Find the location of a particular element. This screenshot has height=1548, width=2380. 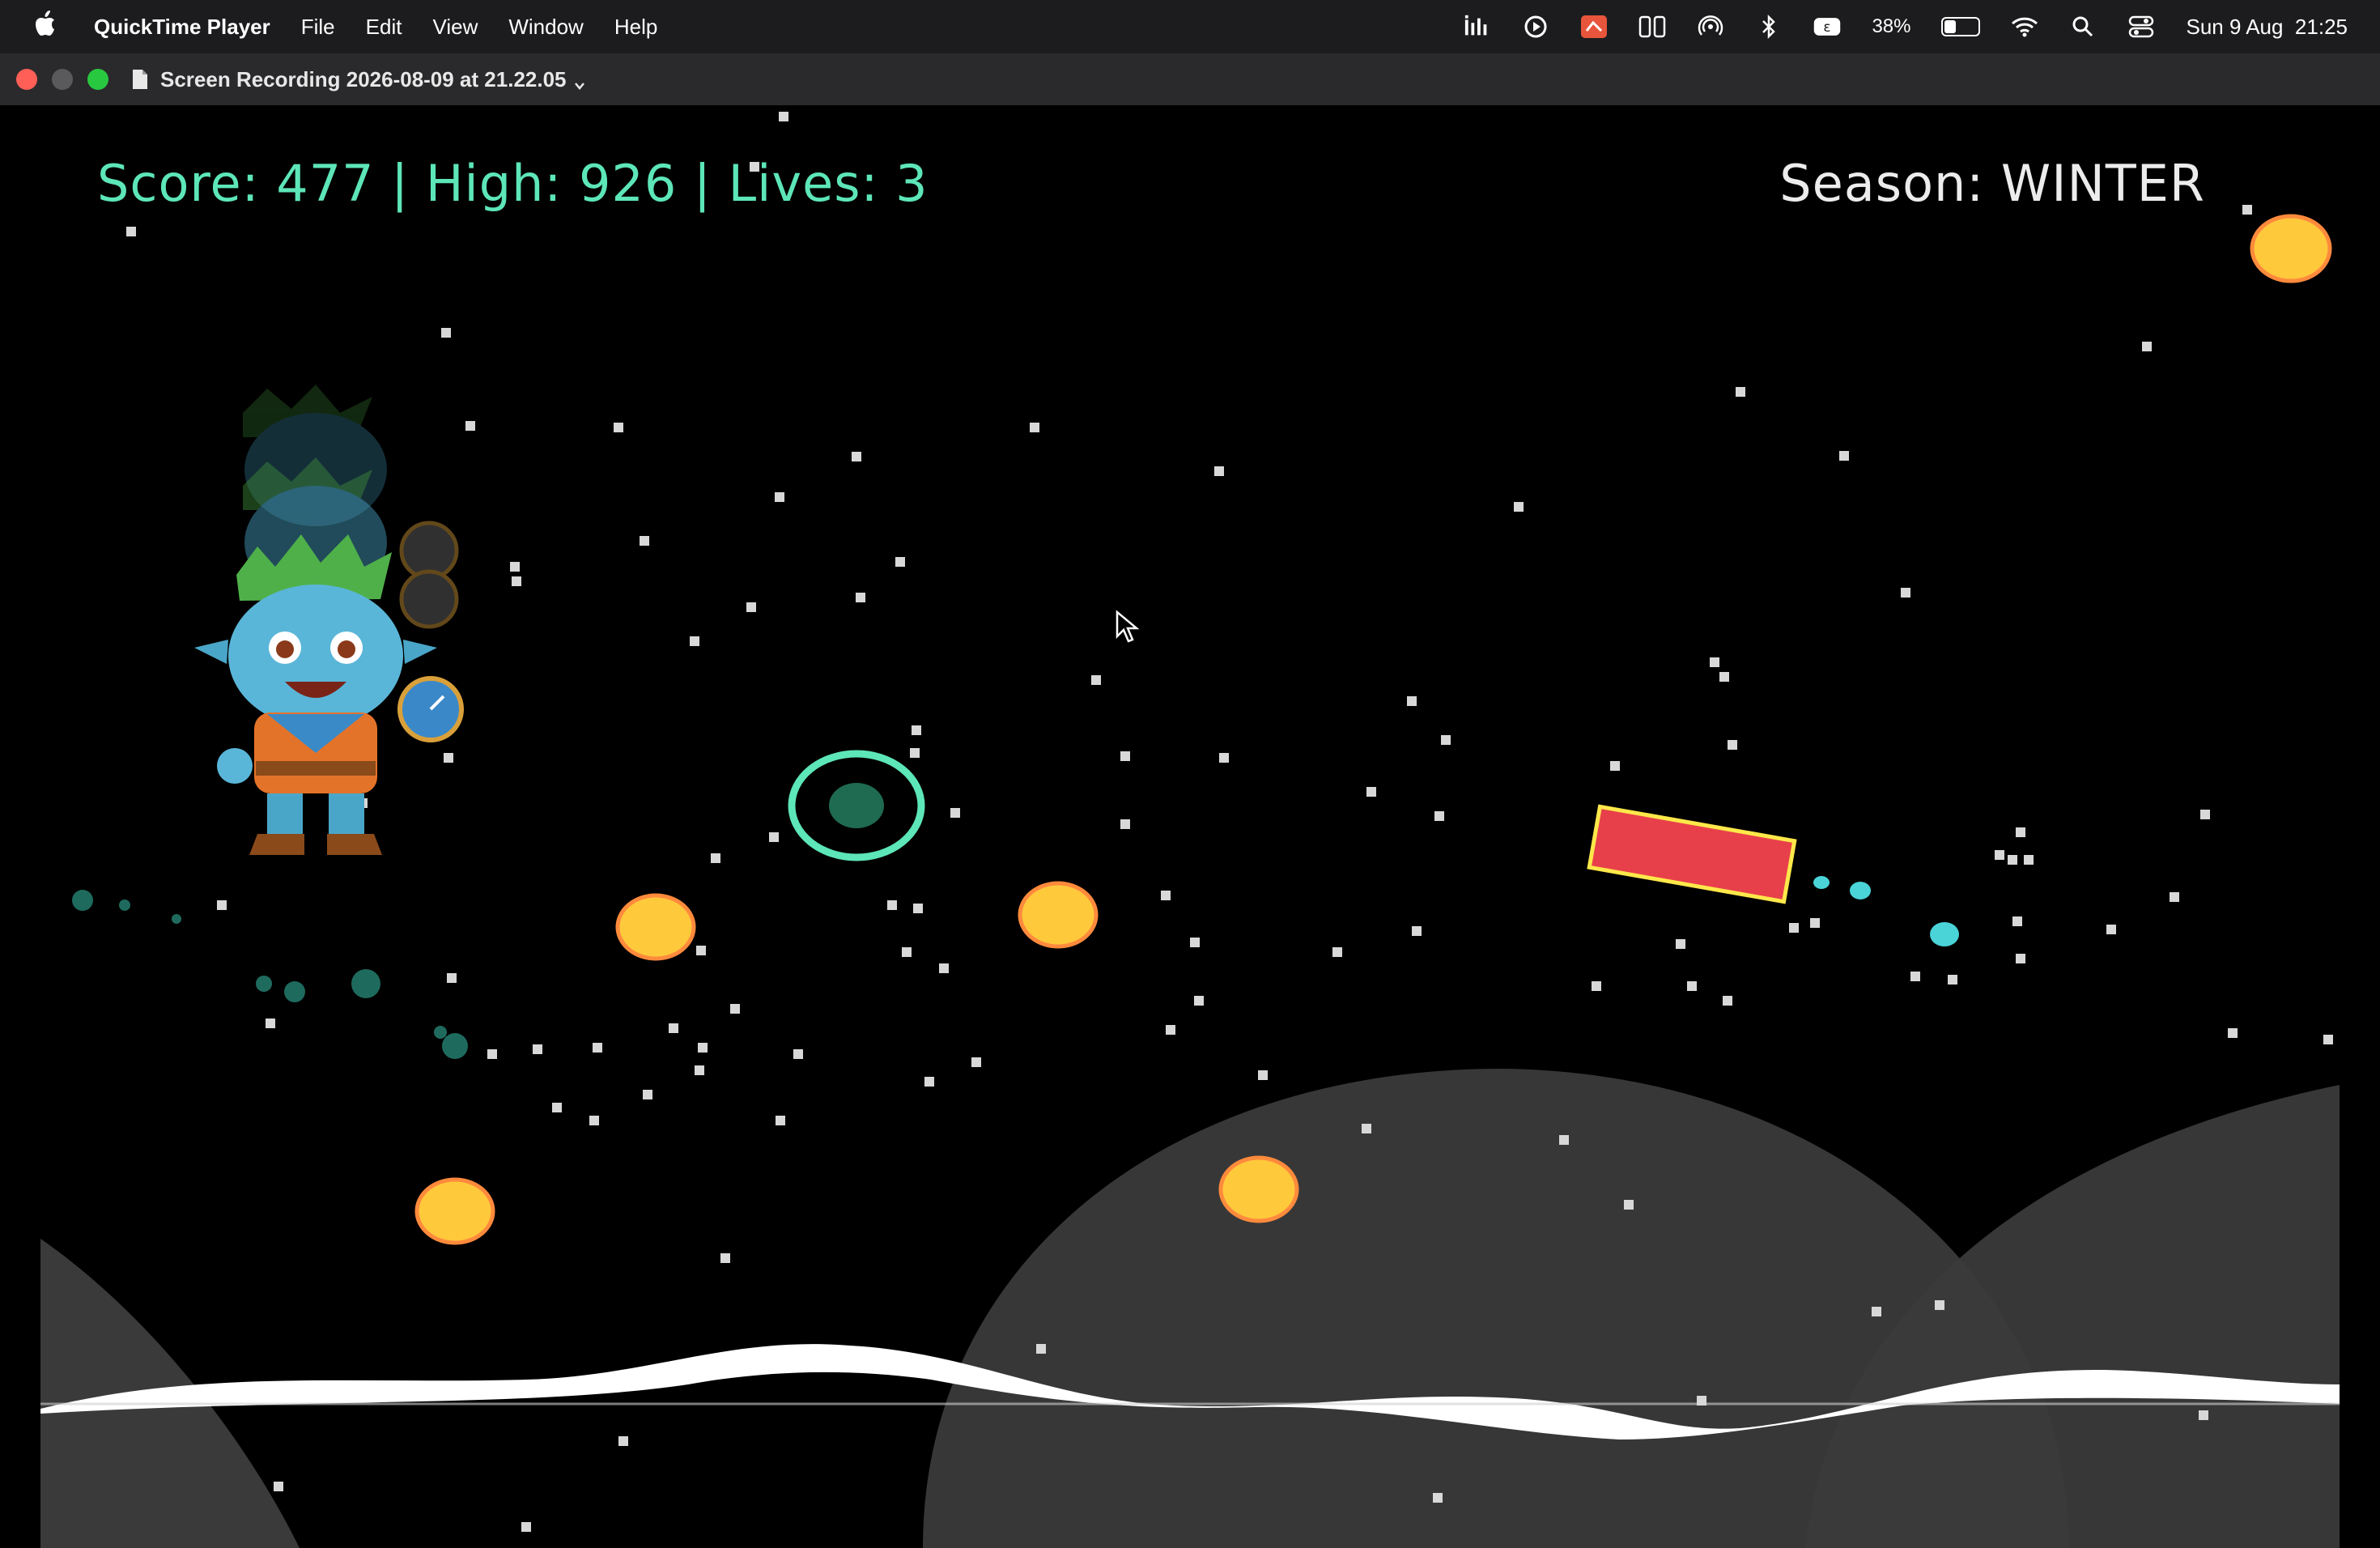

search-icon is located at coordinates (2083, 27).